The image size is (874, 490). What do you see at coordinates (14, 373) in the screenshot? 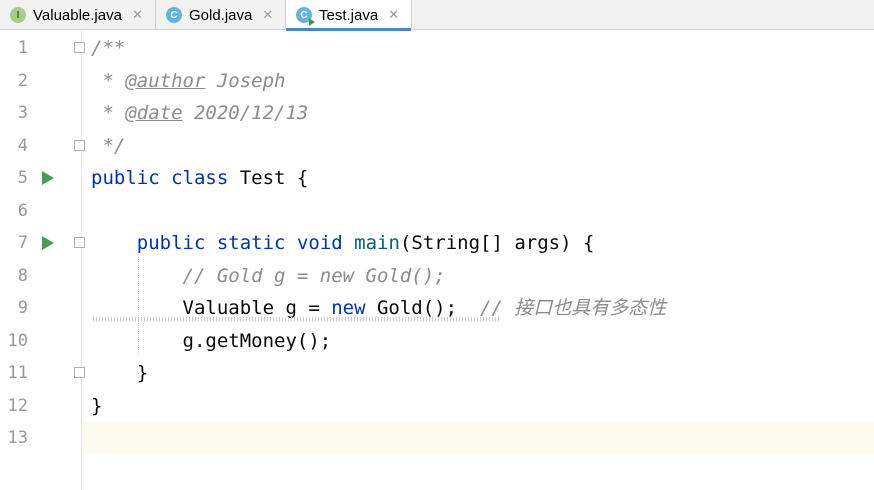
I see `line-number: 11` at bounding box center [14, 373].